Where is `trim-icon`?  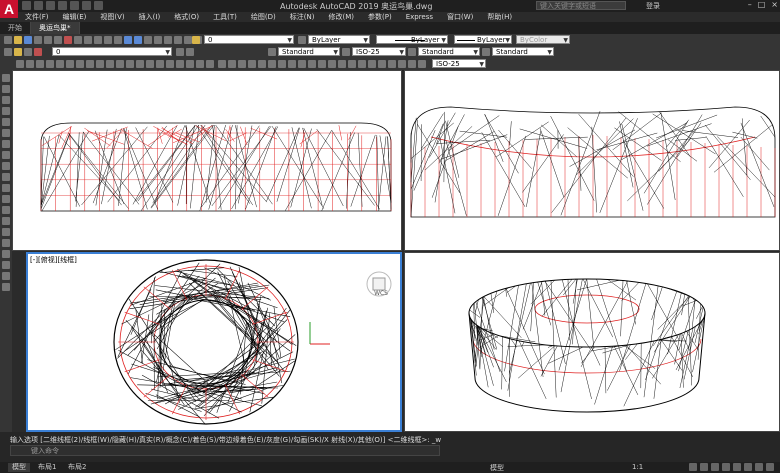
trim-icon is located at coordinates (312, 64).